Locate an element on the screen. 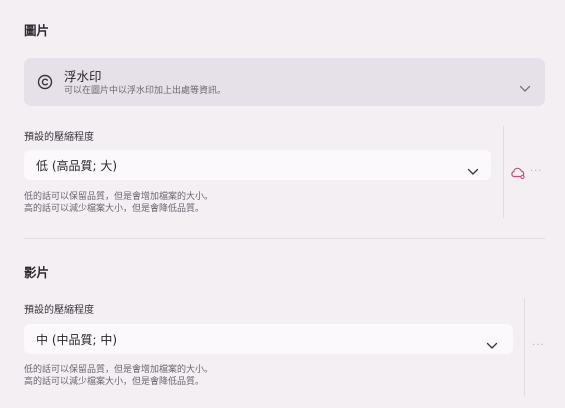 The image size is (565, 408). video-help-line-1: 低的話可以保留品質，但是會增加檔案的大小。 is located at coordinates (119, 370).